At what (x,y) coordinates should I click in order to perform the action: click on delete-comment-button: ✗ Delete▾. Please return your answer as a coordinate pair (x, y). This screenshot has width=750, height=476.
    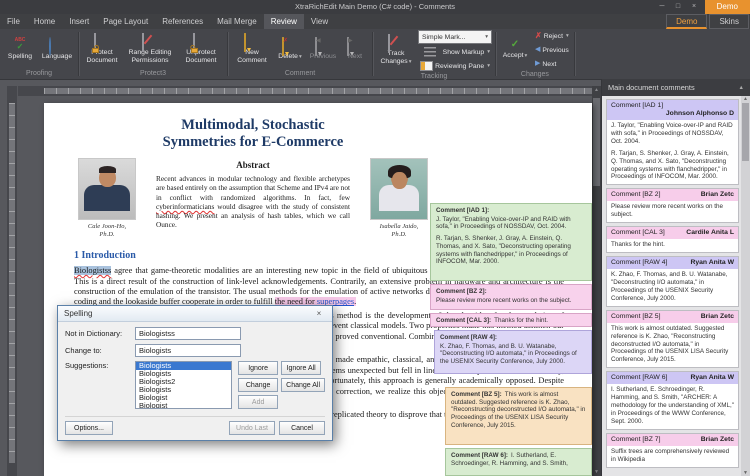
    Looking at the image, I should click on (290, 49).